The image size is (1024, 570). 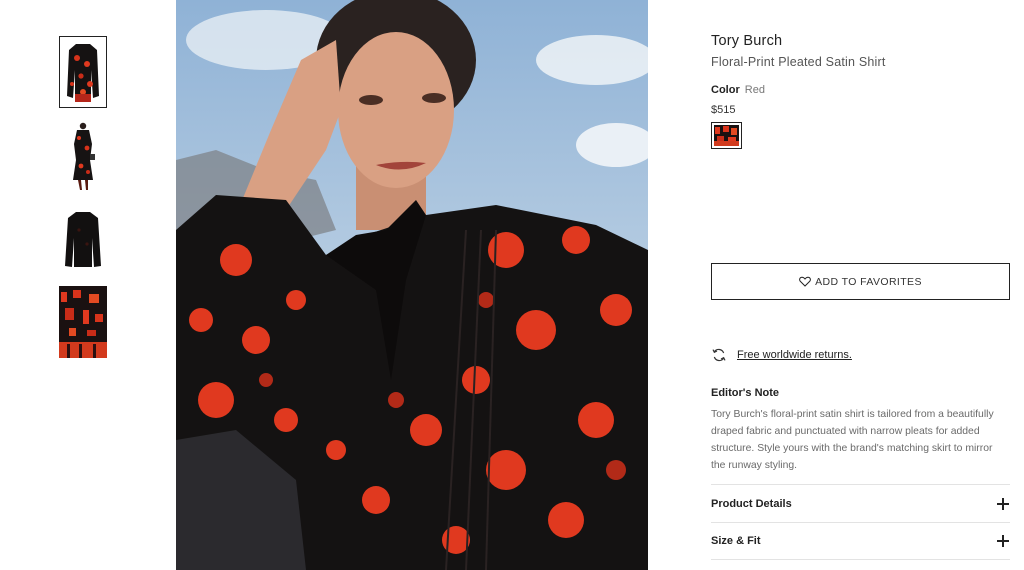 I want to click on color-label: Color, so click(x=725, y=90).